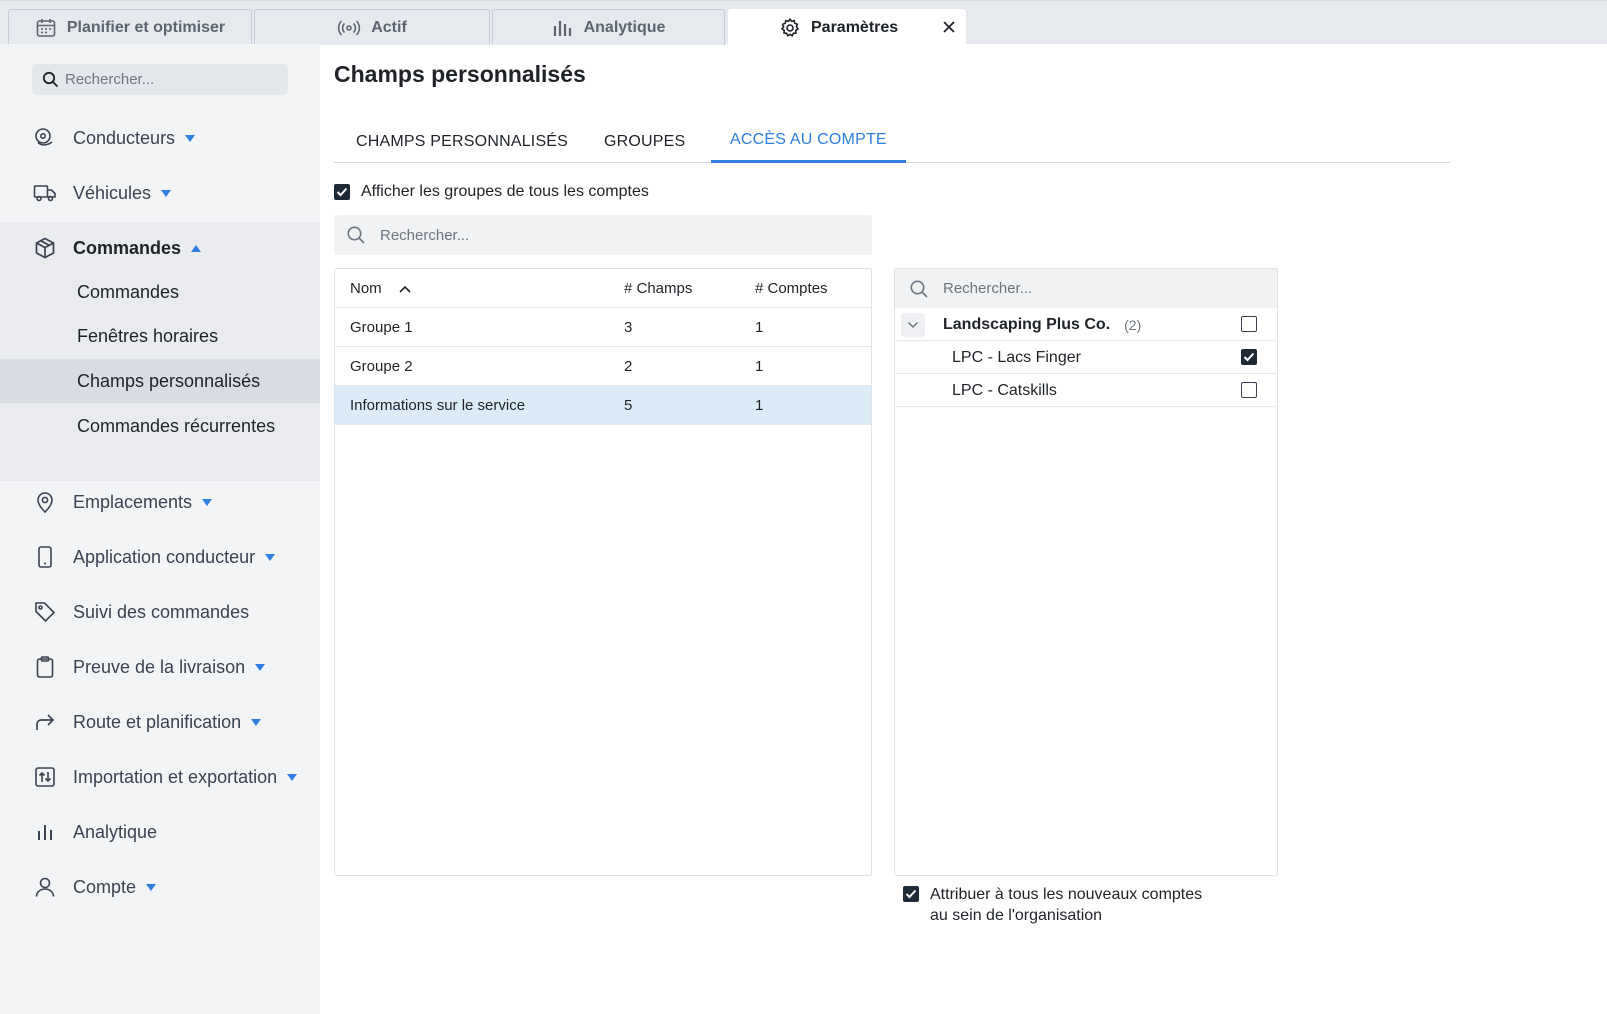 The height and width of the screenshot is (1014, 1607). What do you see at coordinates (791, 288) in the screenshot?
I see `column-header-comptes: # Comptes` at bounding box center [791, 288].